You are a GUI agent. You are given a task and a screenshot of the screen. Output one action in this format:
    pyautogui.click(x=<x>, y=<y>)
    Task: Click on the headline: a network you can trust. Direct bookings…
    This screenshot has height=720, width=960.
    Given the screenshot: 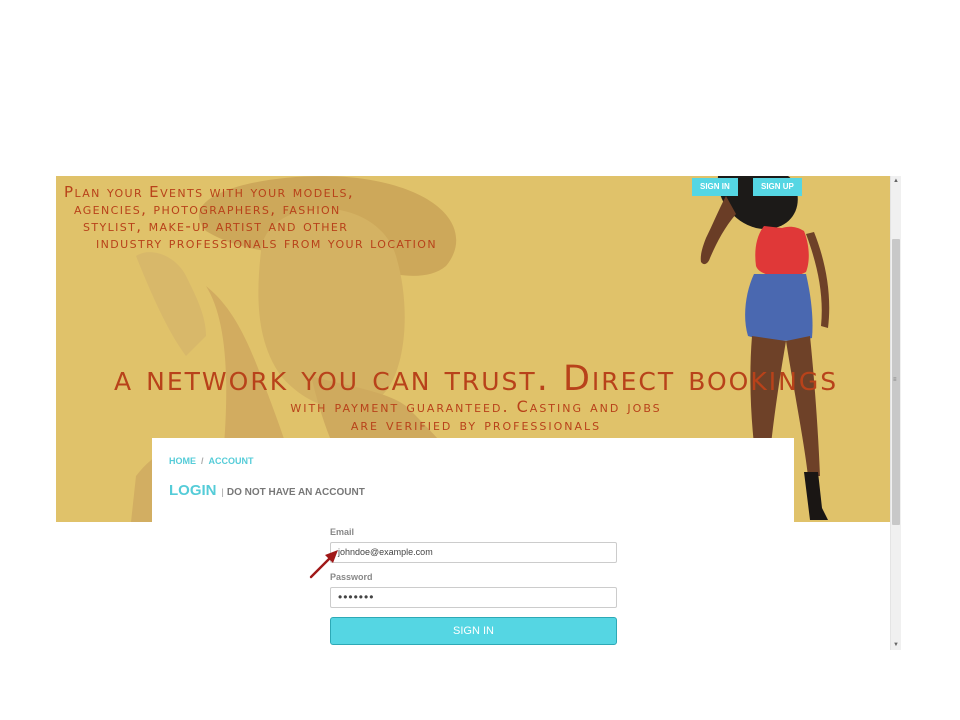 What is the action you would take?
    pyautogui.click(x=476, y=397)
    